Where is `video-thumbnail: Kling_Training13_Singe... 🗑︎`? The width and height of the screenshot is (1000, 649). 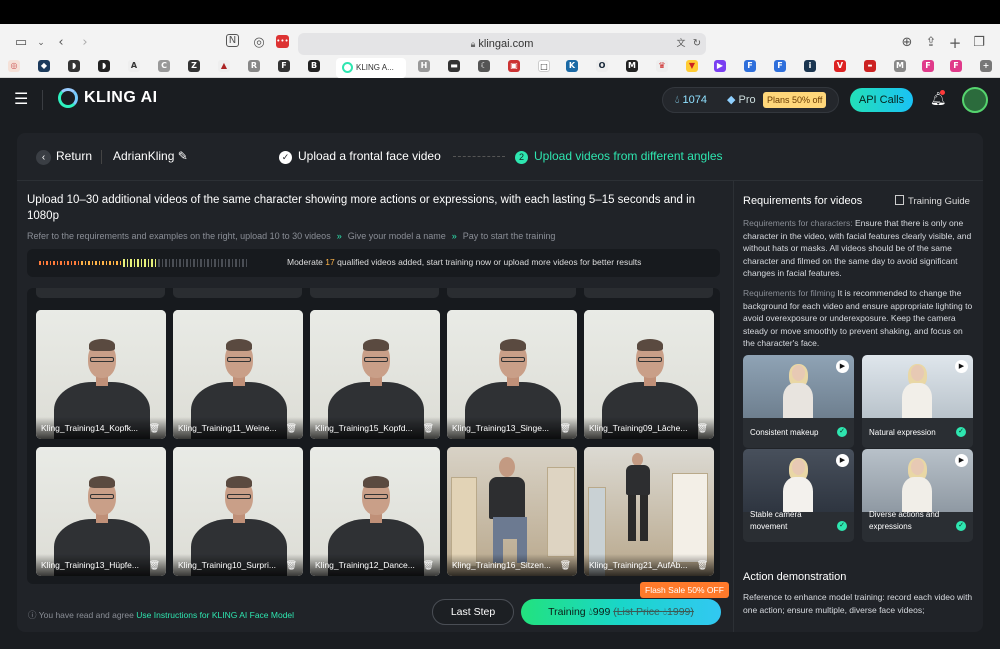
video-thumbnail: Kling_Training13_Singe... 🗑︎ is located at coordinates (512, 374).